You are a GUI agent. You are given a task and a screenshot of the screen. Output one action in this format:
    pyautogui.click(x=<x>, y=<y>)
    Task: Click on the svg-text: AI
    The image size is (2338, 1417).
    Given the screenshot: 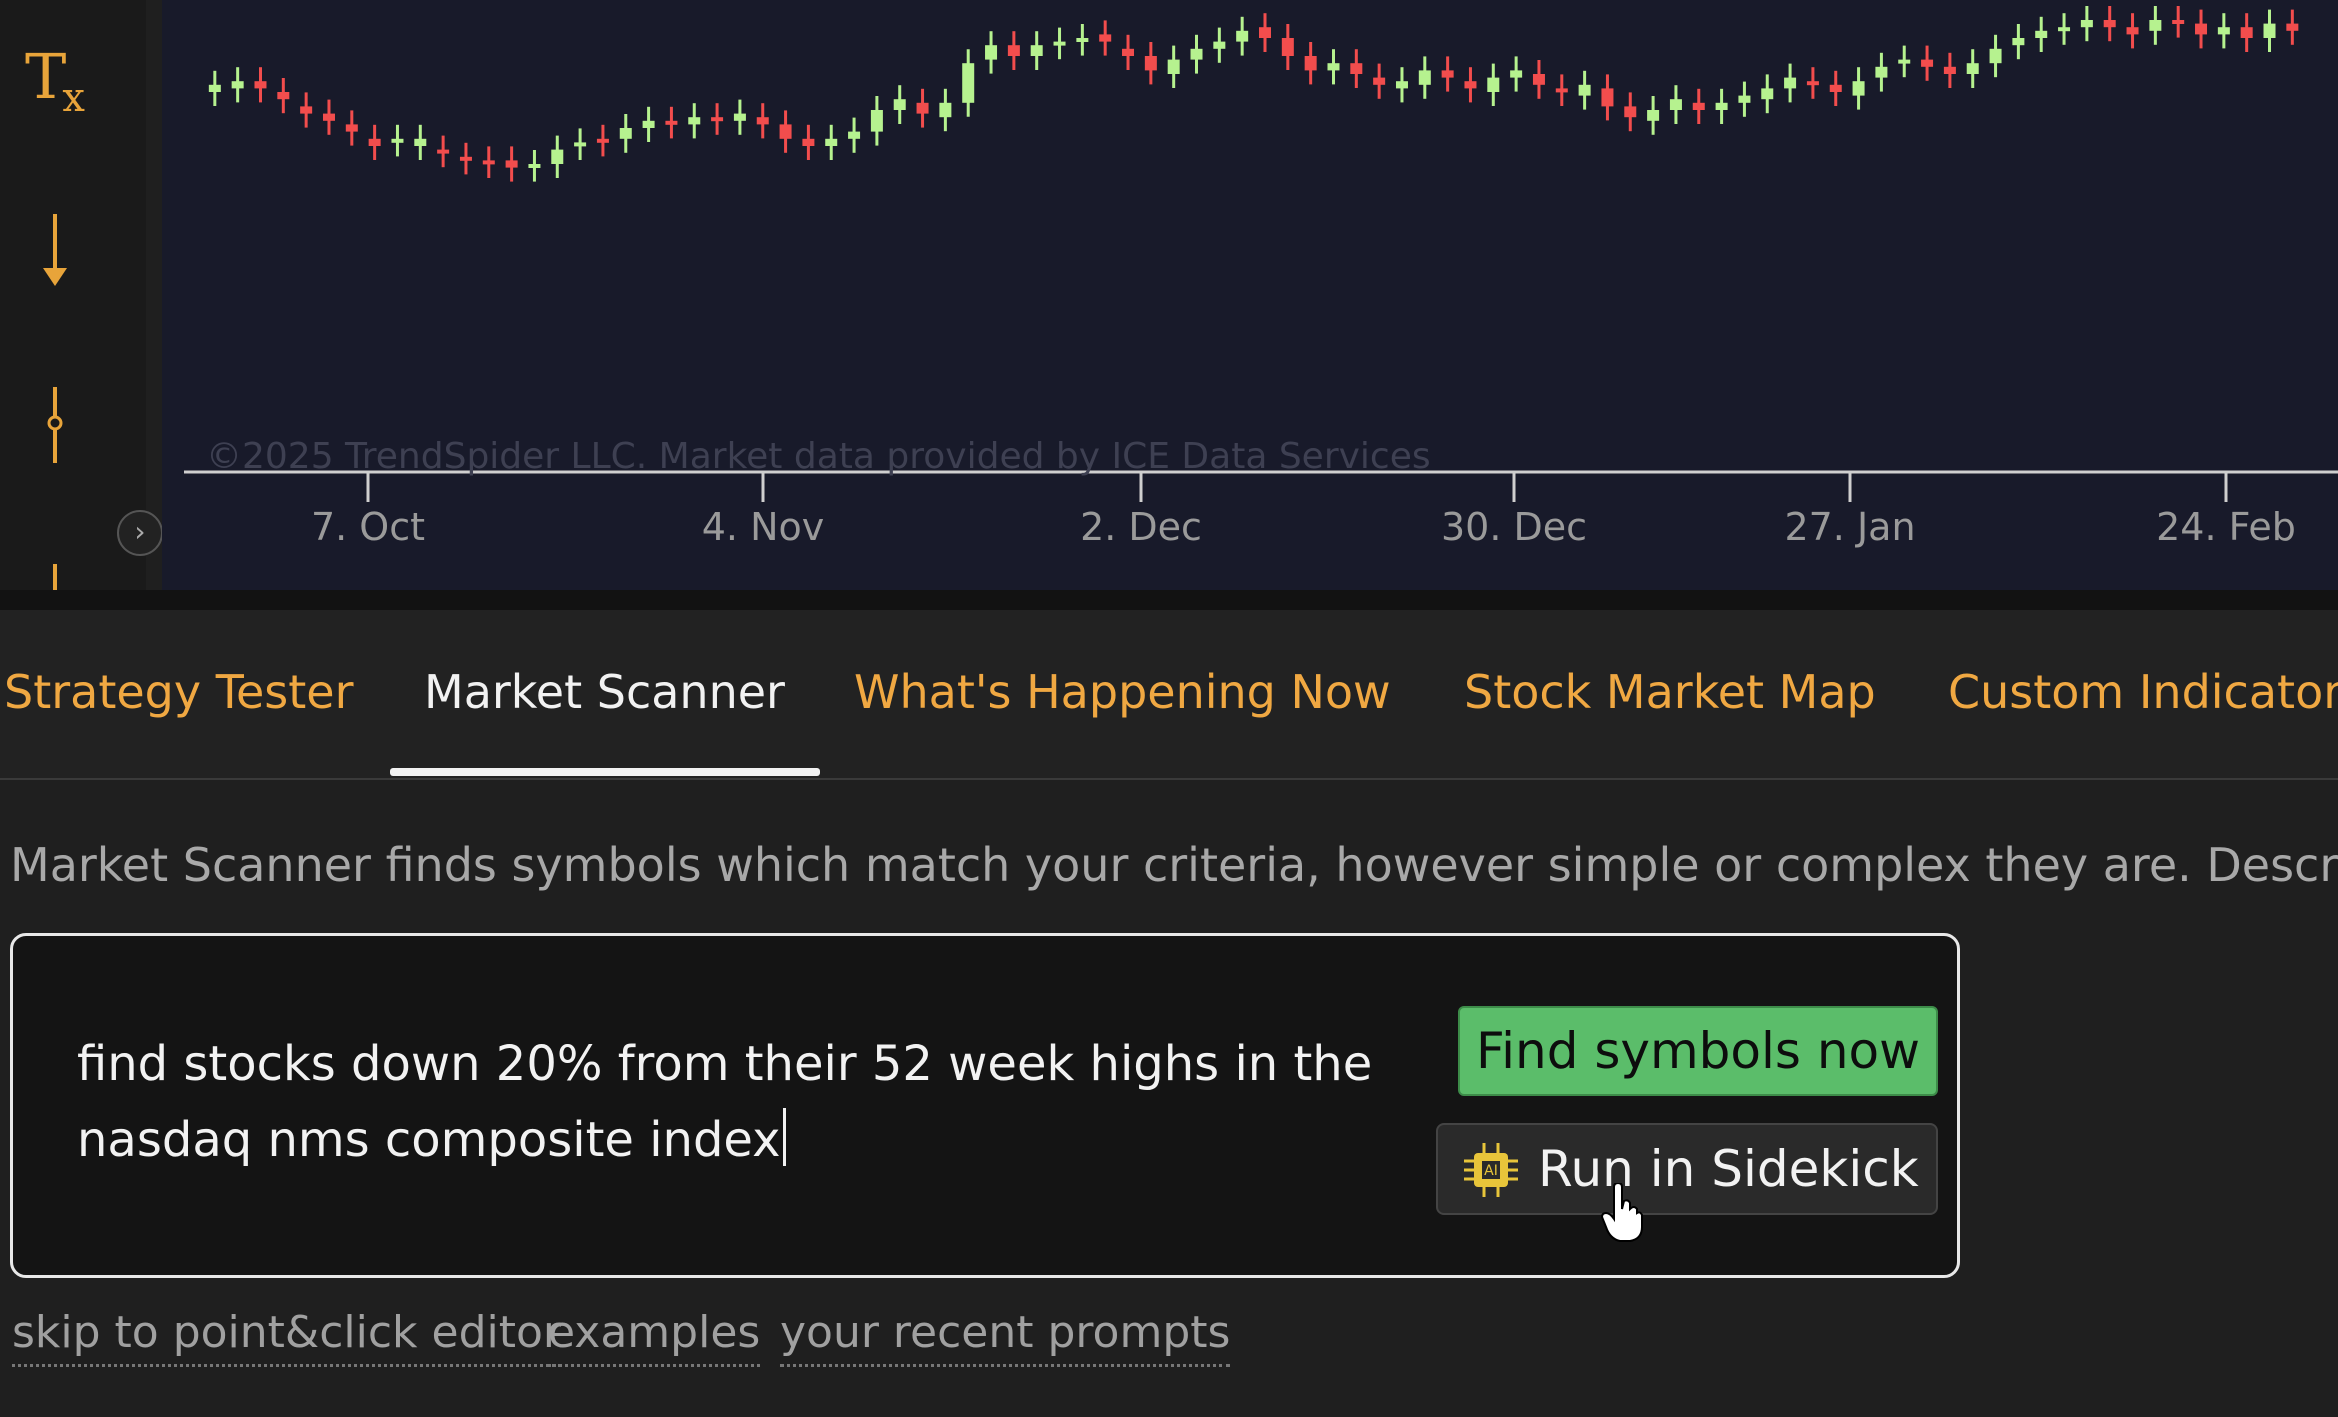 What is the action you would take?
    pyautogui.click(x=1491, y=1171)
    